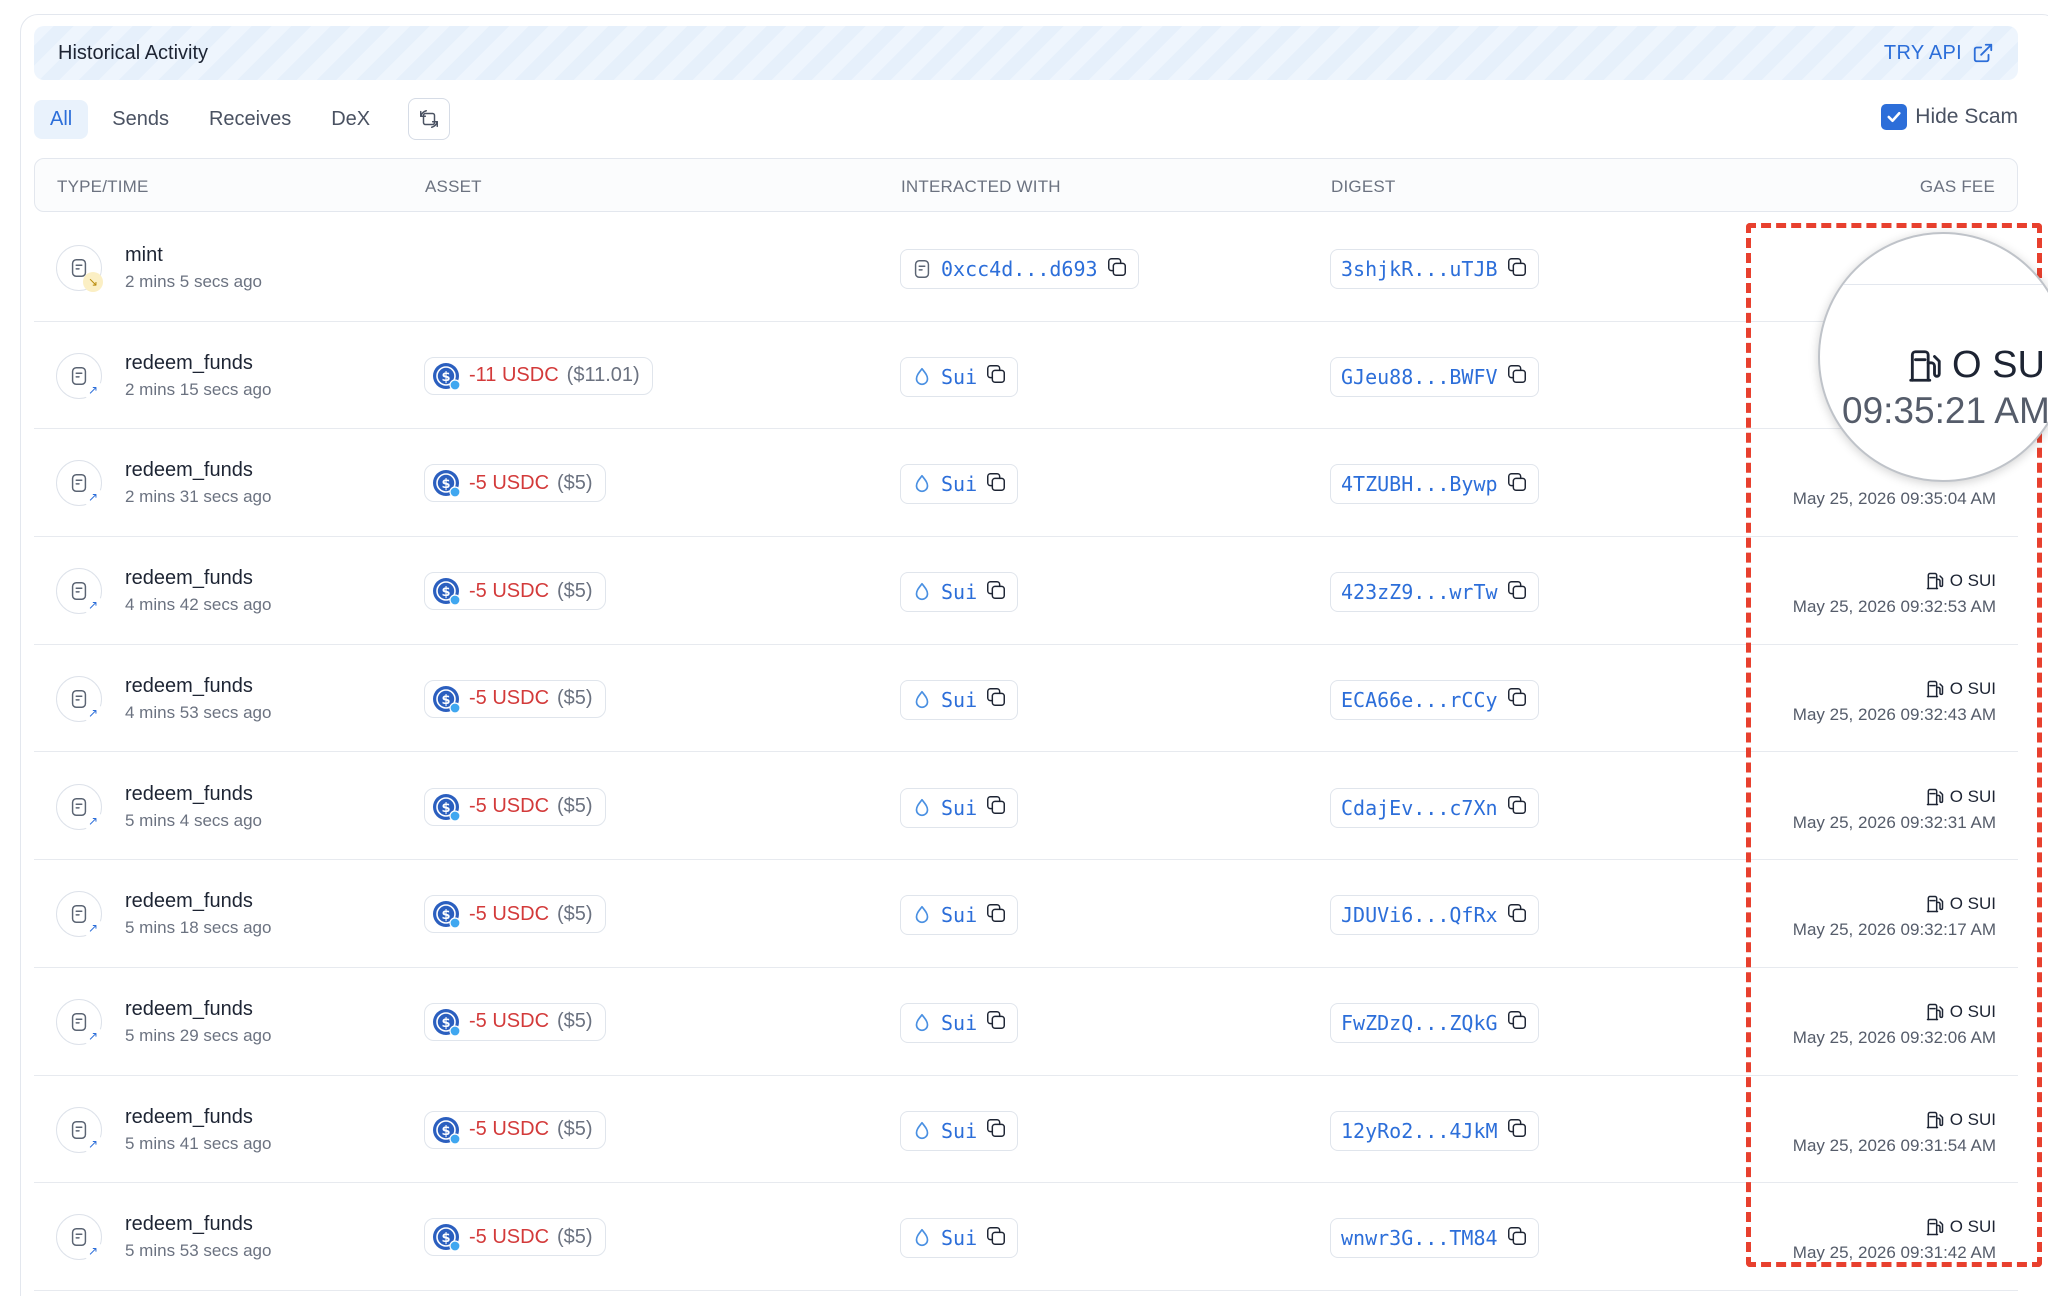 This screenshot has width=2048, height=1296. What do you see at coordinates (194, 281) in the screenshot?
I see `tx-relative-time: 2 mins 5 secs ago` at bounding box center [194, 281].